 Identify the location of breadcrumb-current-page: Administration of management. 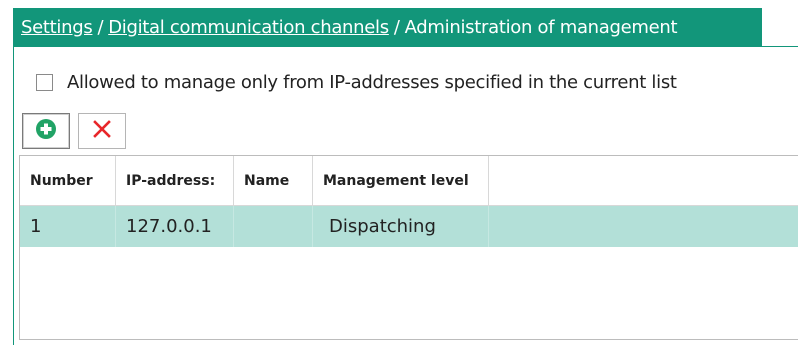
(541, 27).